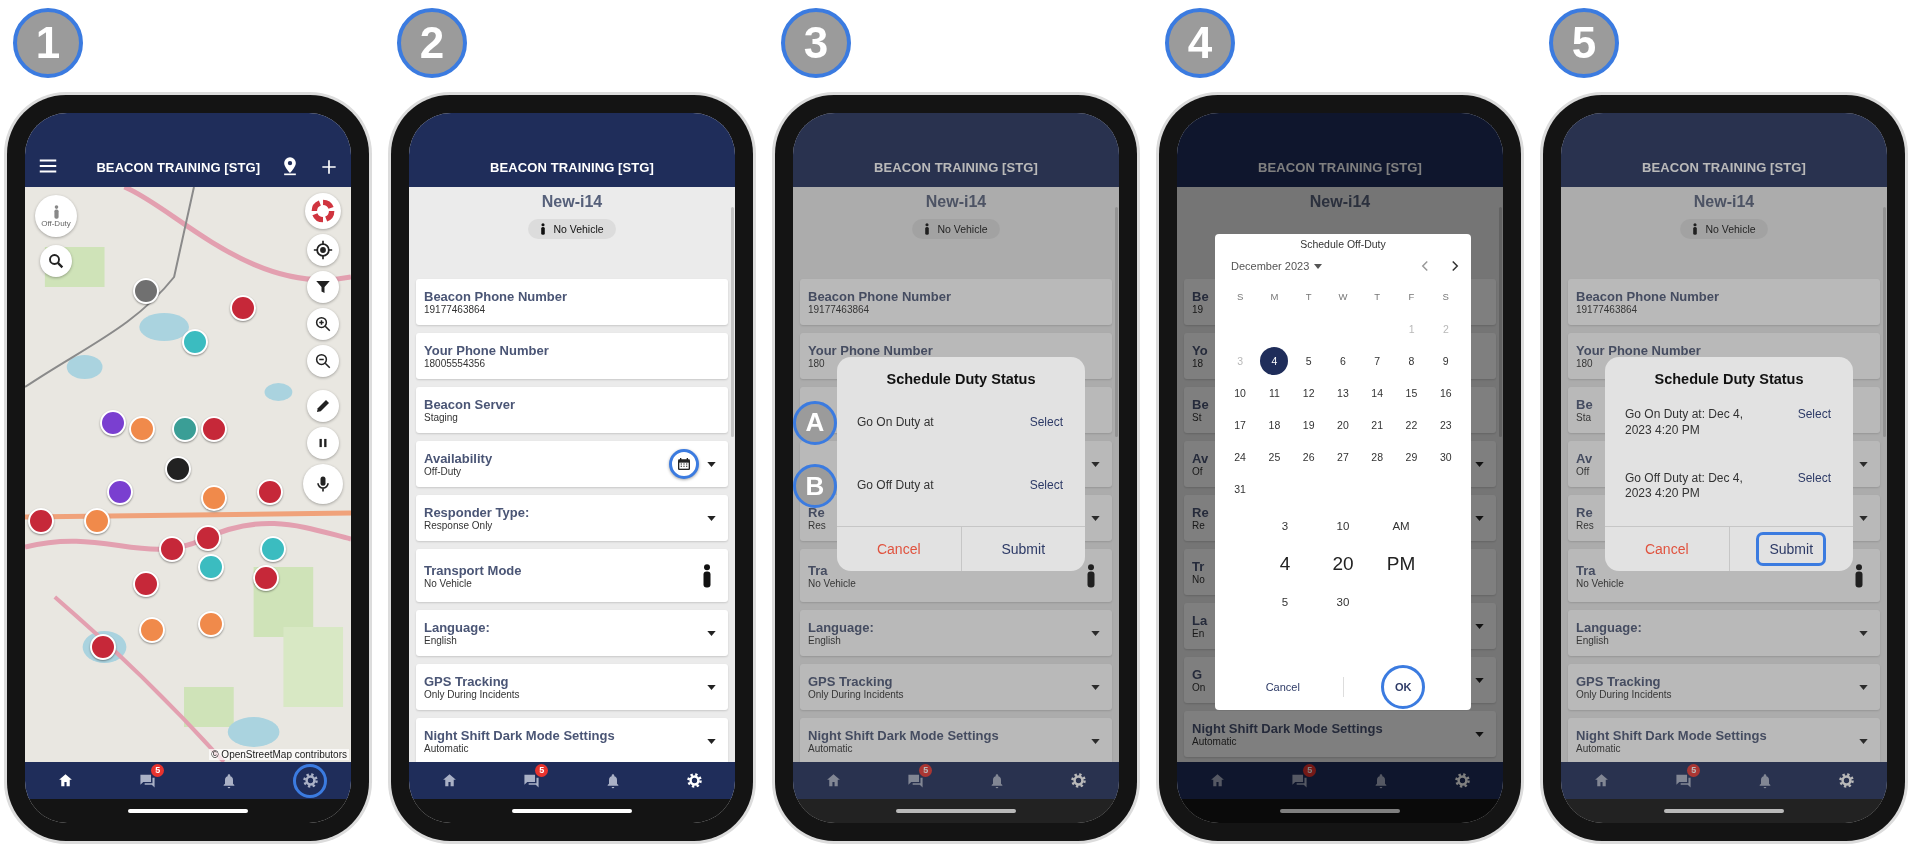 The width and height of the screenshot is (1920, 852). Describe the element at coordinates (1411, 457) in the screenshot. I see `calendar-day: 29` at that location.